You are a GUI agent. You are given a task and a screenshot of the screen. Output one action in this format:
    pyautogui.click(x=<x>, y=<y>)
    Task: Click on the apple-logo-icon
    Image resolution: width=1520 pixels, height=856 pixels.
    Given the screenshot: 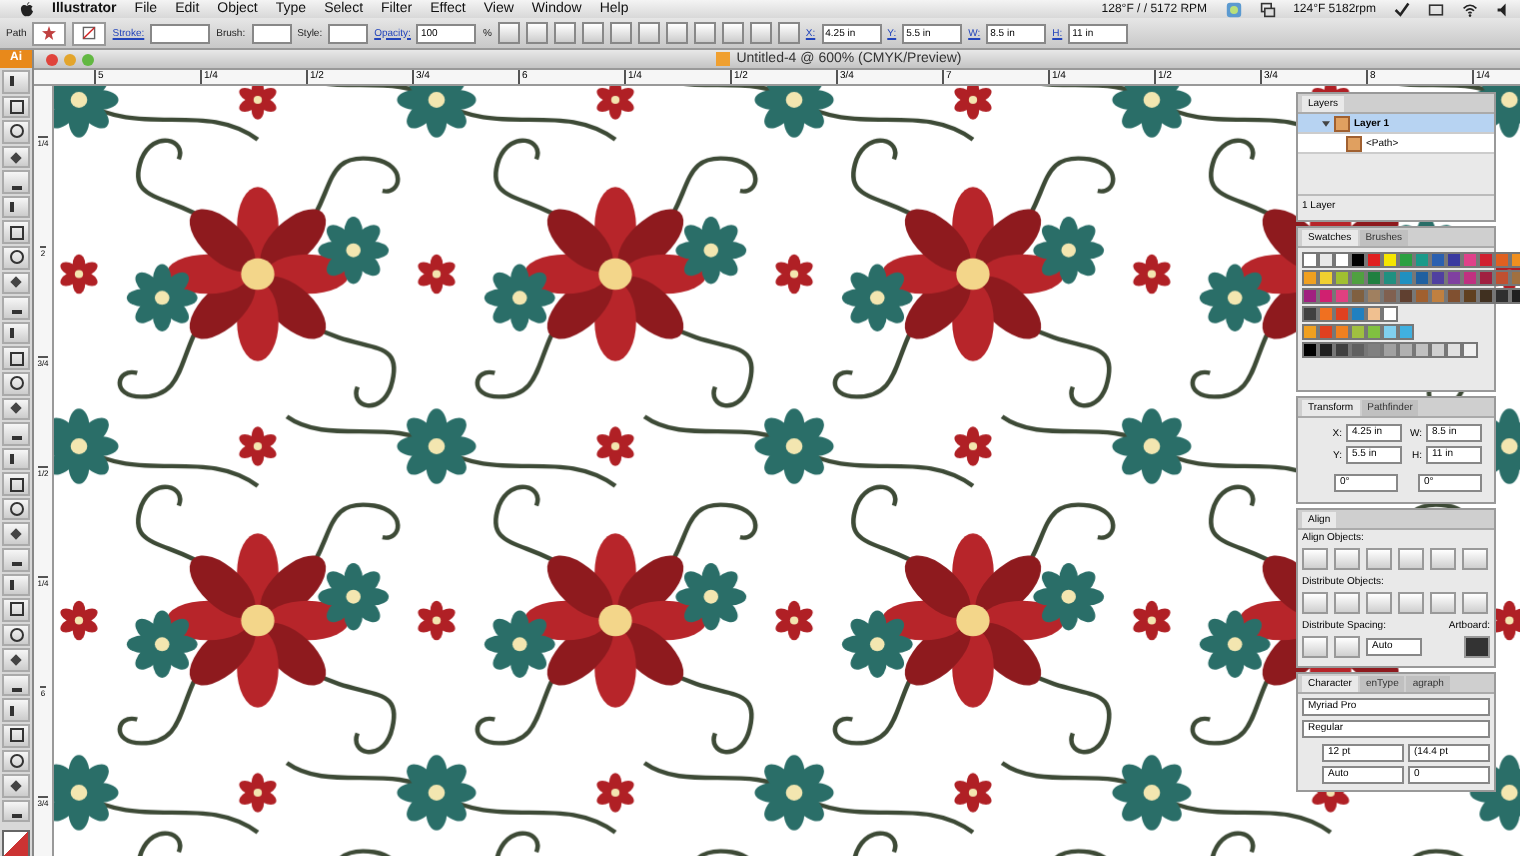 What is the action you would take?
    pyautogui.click(x=27, y=9)
    